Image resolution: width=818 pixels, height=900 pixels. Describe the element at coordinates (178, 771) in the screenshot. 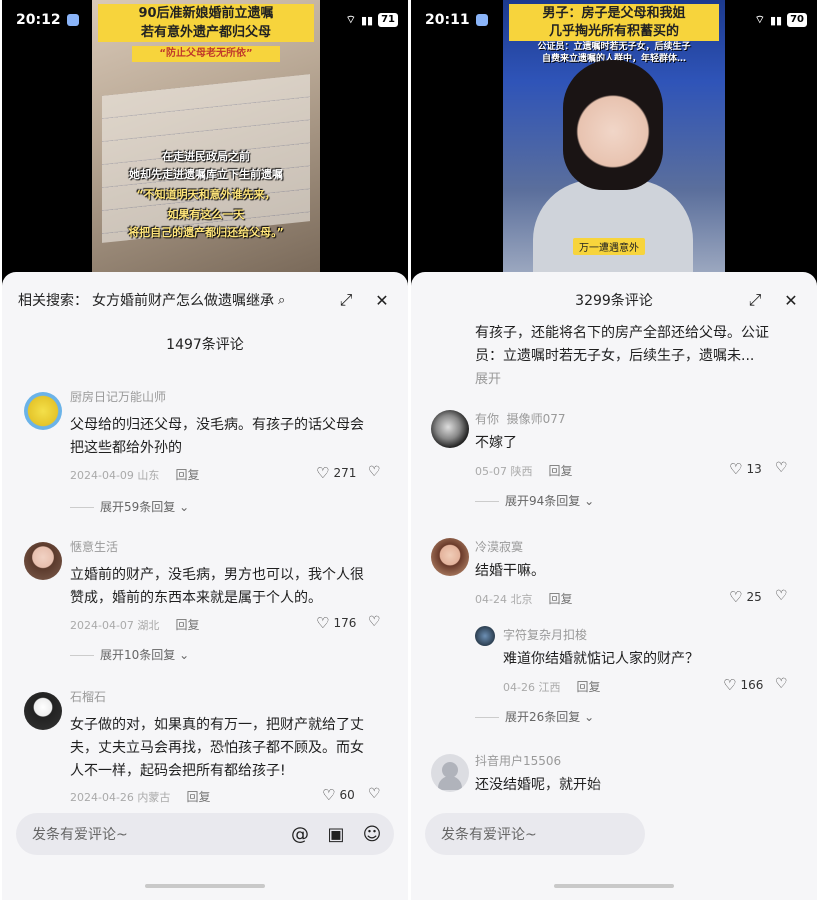

I see `comment-text-line3: 人不一样，起码会把所有都给孩子!` at that location.